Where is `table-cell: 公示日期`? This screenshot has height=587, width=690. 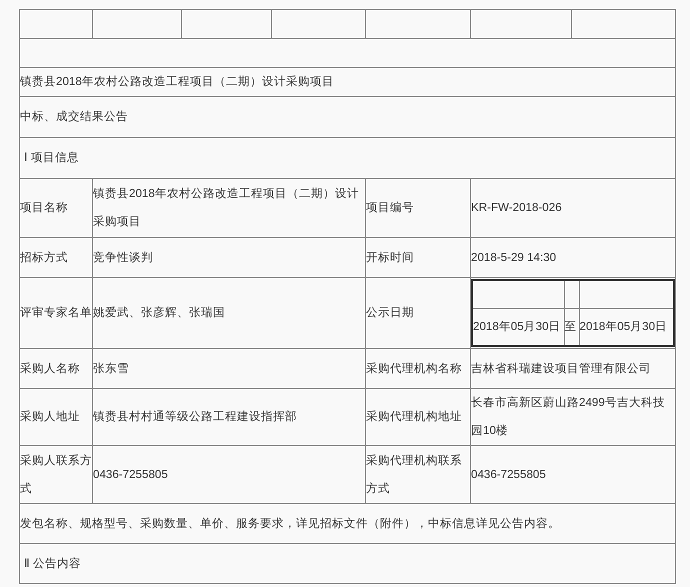 table-cell: 公示日期 is located at coordinates (418, 313).